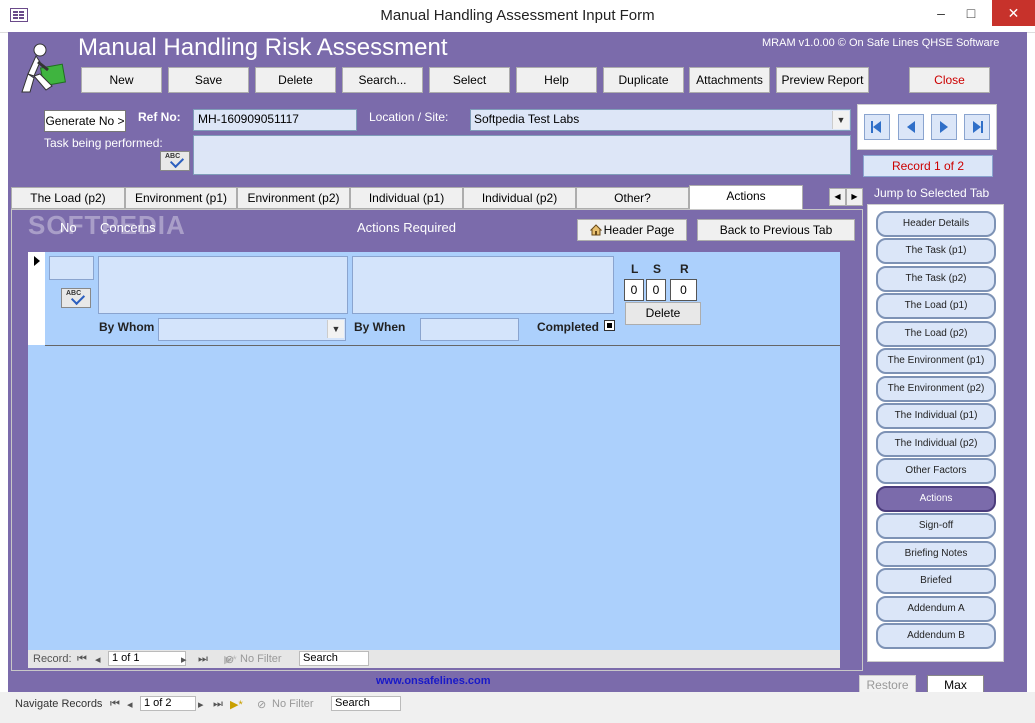 The image size is (1035, 723). What do you see at coordinates (941, 13) in the screenshot?
I see `minimize-icon: –` at bounding box center [941, 13].